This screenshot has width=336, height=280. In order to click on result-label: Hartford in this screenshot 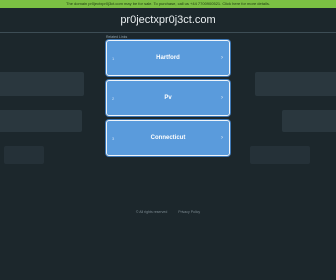, I will do `click(168, 58)`.